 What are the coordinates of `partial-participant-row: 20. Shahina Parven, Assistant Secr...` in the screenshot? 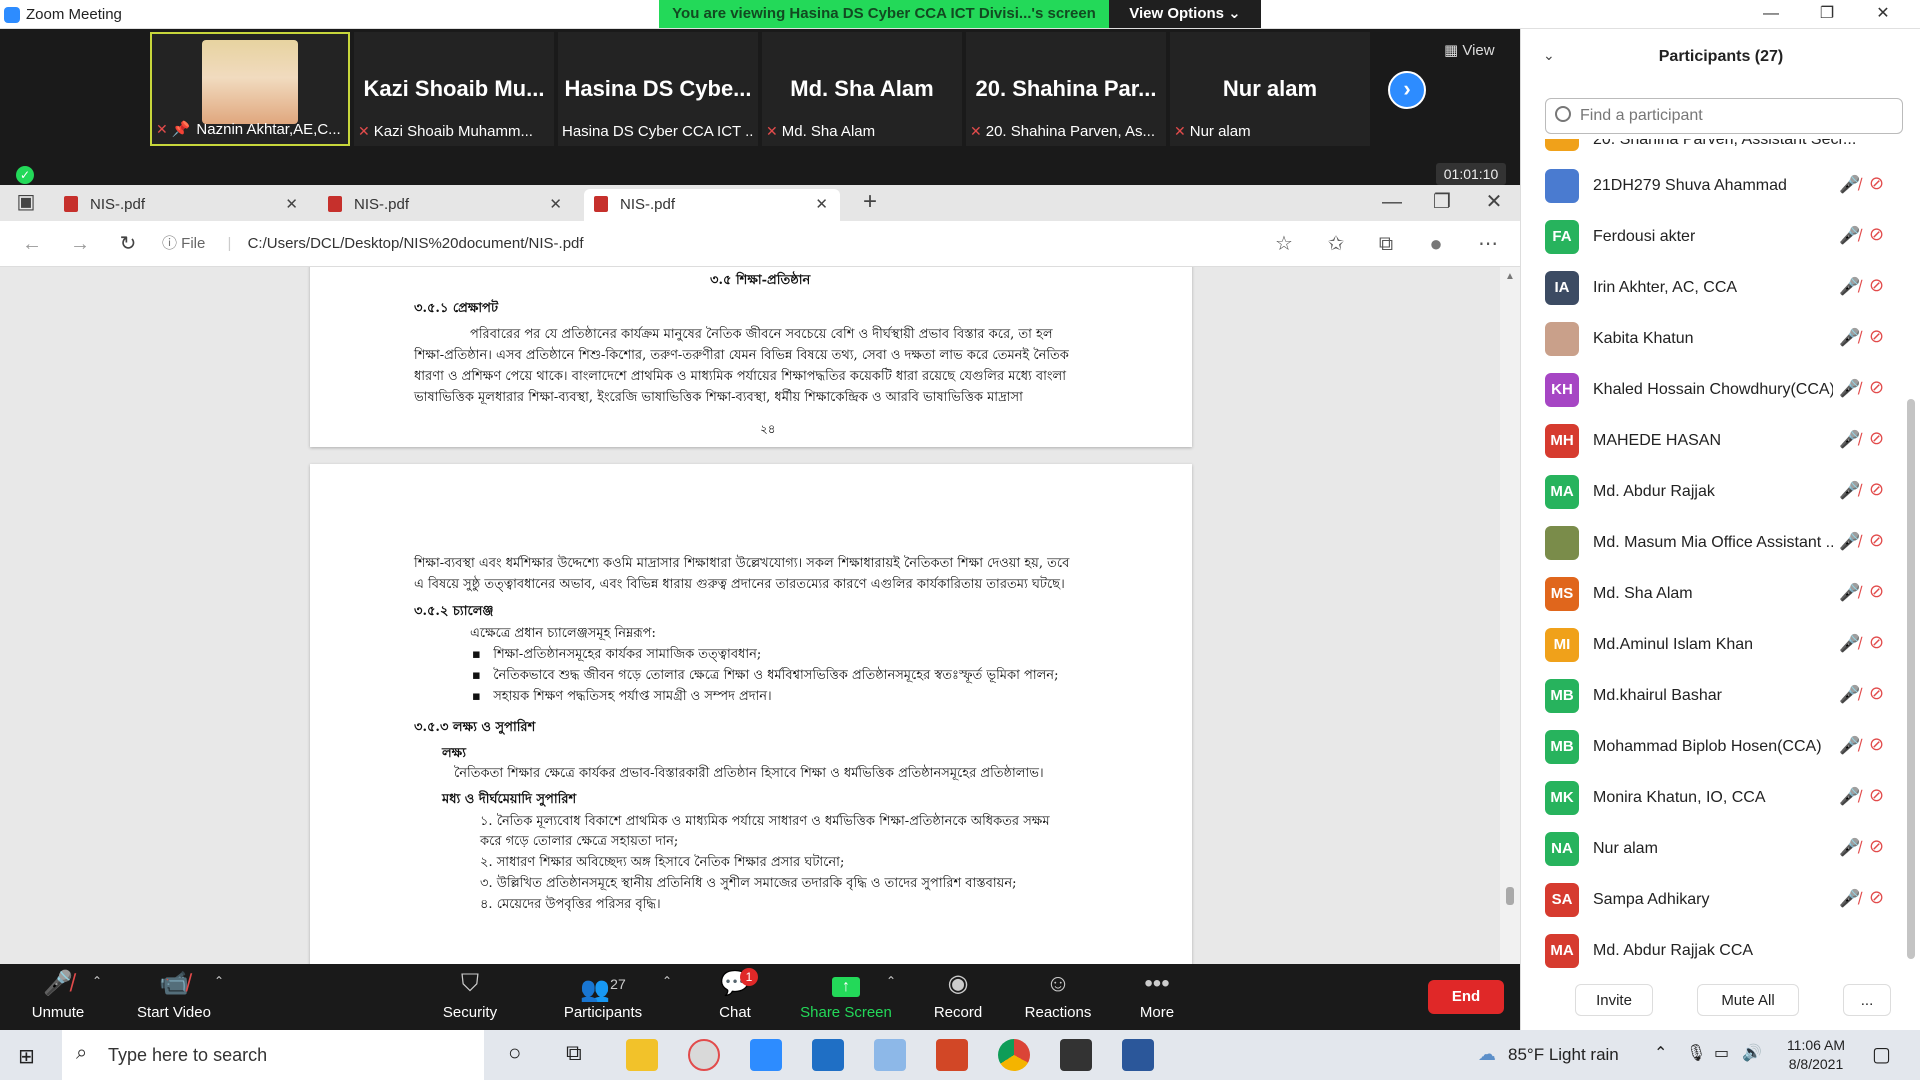 It's located at (1720, 145).